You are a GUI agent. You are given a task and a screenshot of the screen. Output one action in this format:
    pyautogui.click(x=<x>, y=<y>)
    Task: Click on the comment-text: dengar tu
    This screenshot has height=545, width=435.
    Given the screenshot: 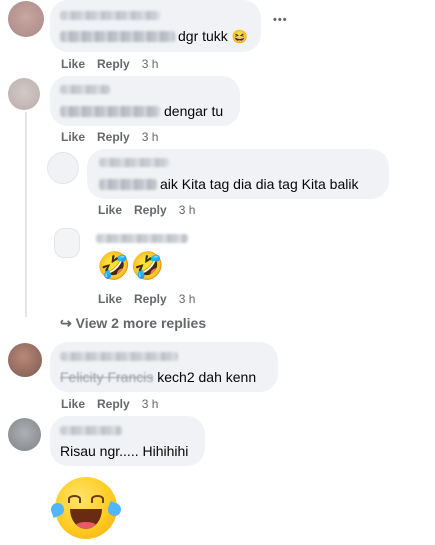 What is the action you would take?
    pyautogui.click(x=194, y=111)
    